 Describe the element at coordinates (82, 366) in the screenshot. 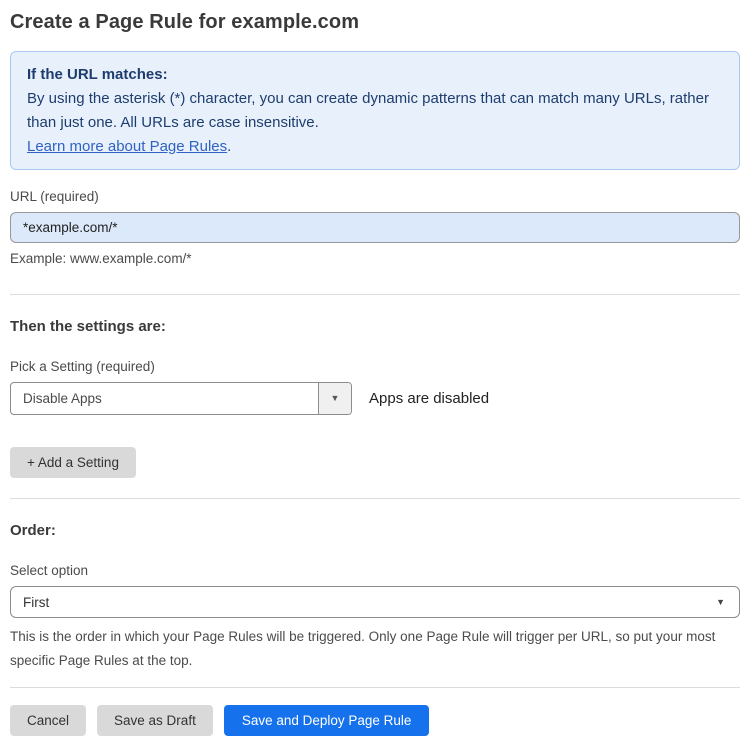

I see `pick-setting-label: Pick a Setting (required)` at that location.